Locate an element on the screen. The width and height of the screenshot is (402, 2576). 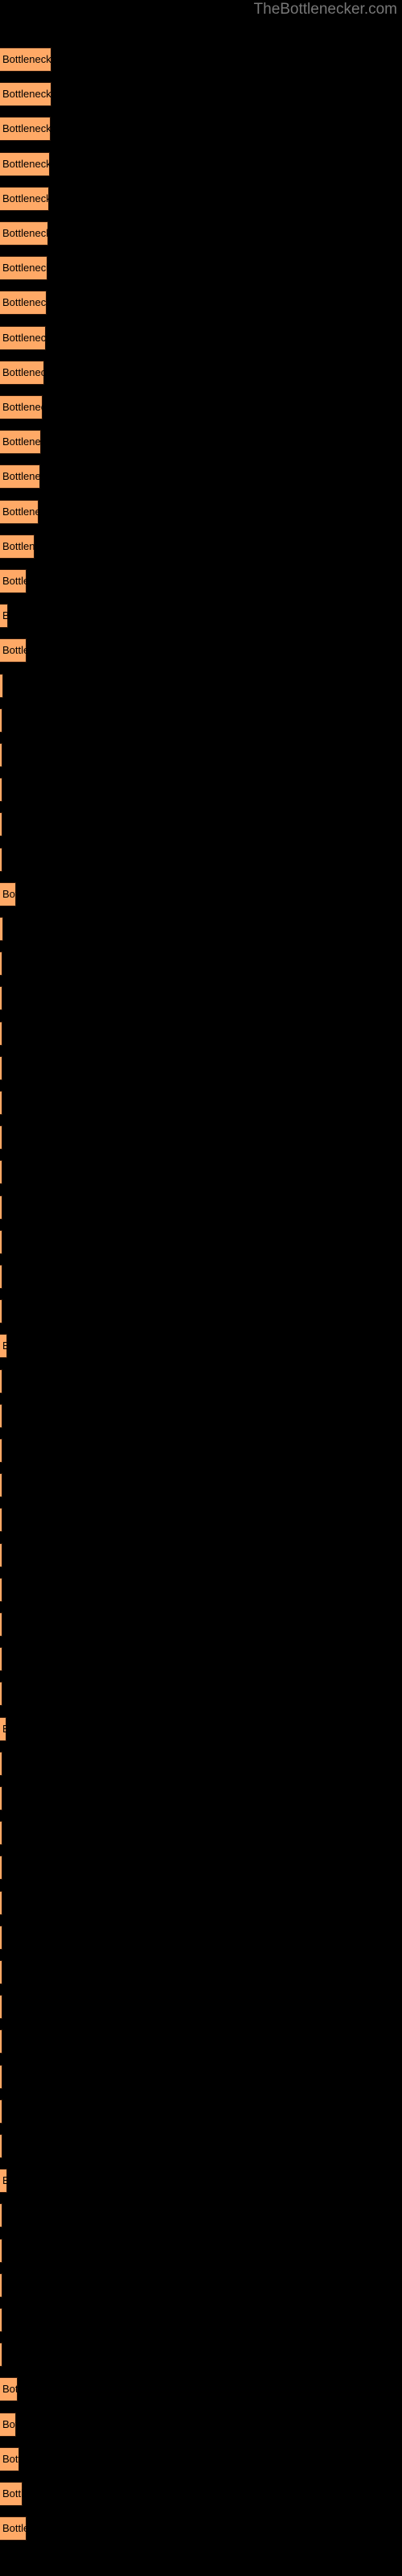
bar-label: Bottleneck result 10 is located at coordinates (23, 371).